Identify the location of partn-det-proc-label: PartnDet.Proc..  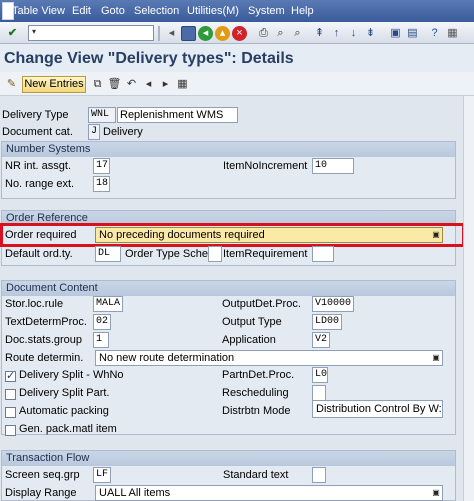
(258, 375).